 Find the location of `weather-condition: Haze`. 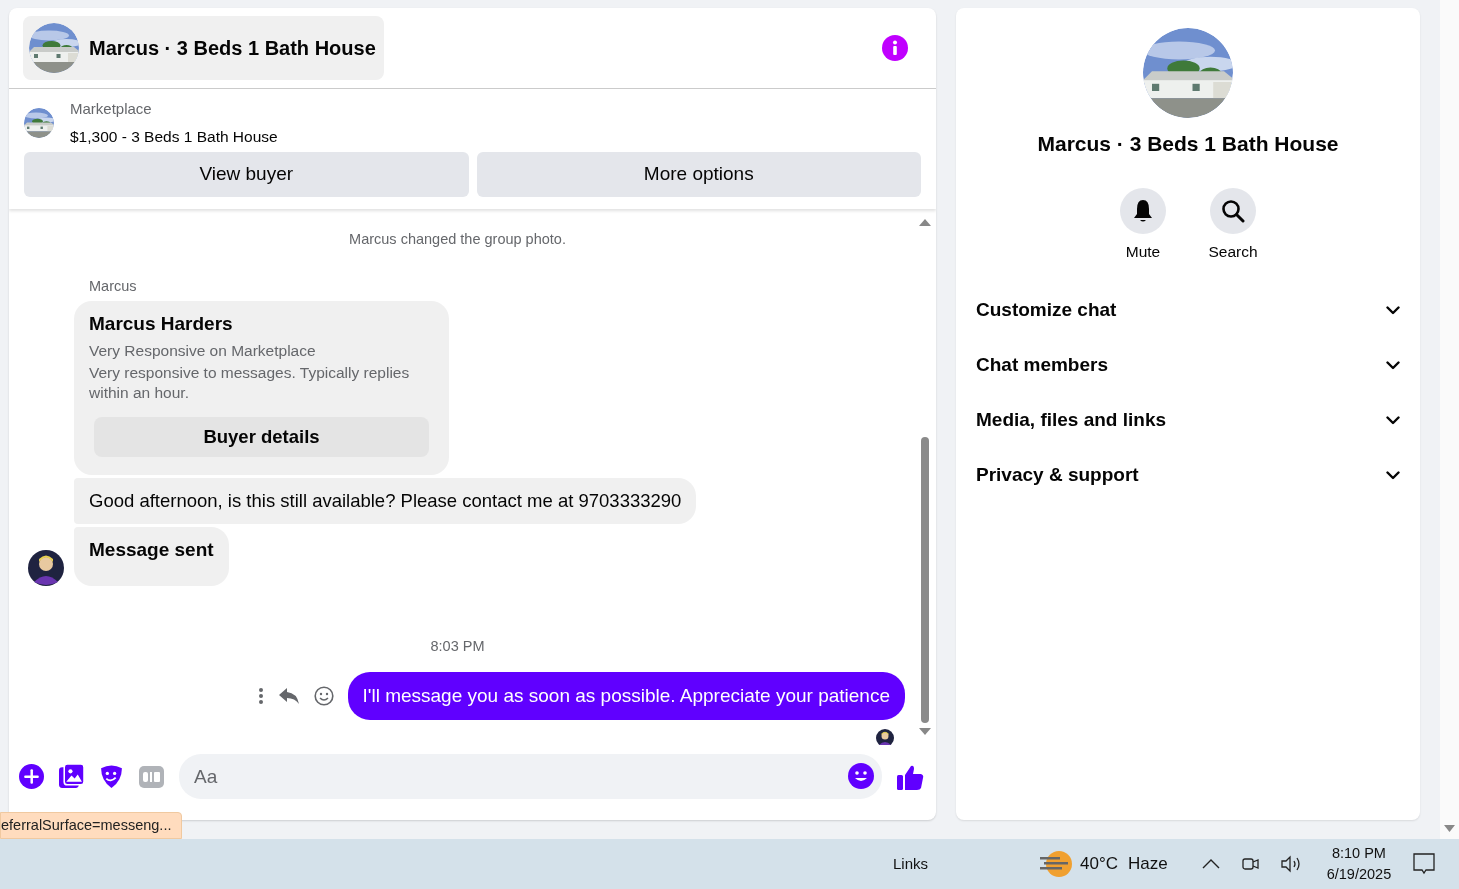

weather-condition: Haze is located at coordinates (1148, 864).